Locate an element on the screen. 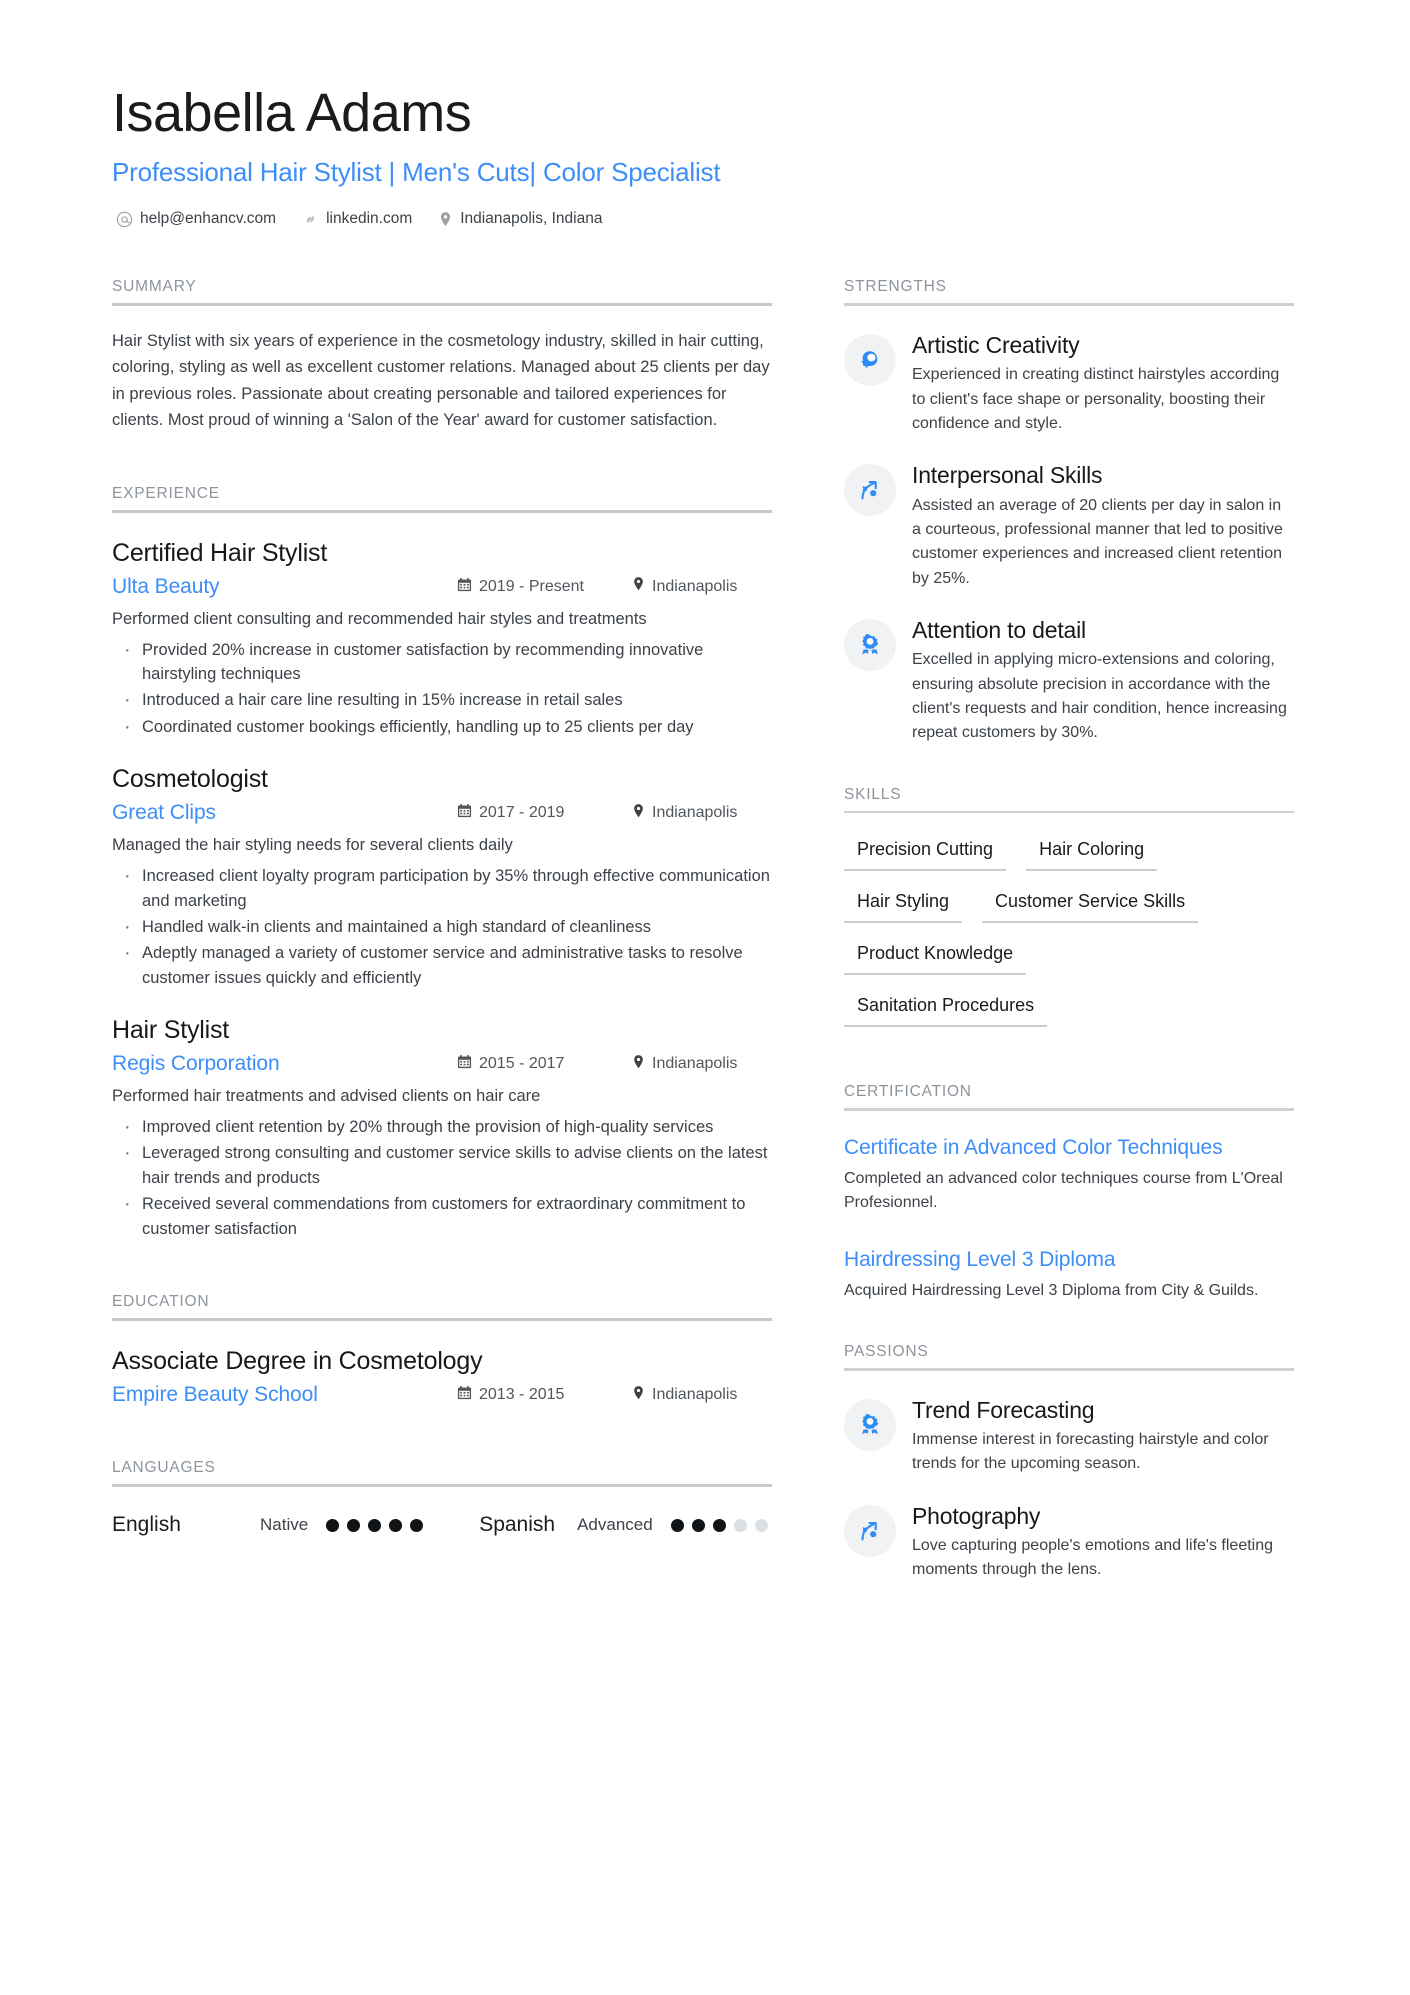 Image resolution: width=1410 pixels, height=1995 pixels. section-heading-languages: LANGUAGES is located at coordinates (164, 1468).